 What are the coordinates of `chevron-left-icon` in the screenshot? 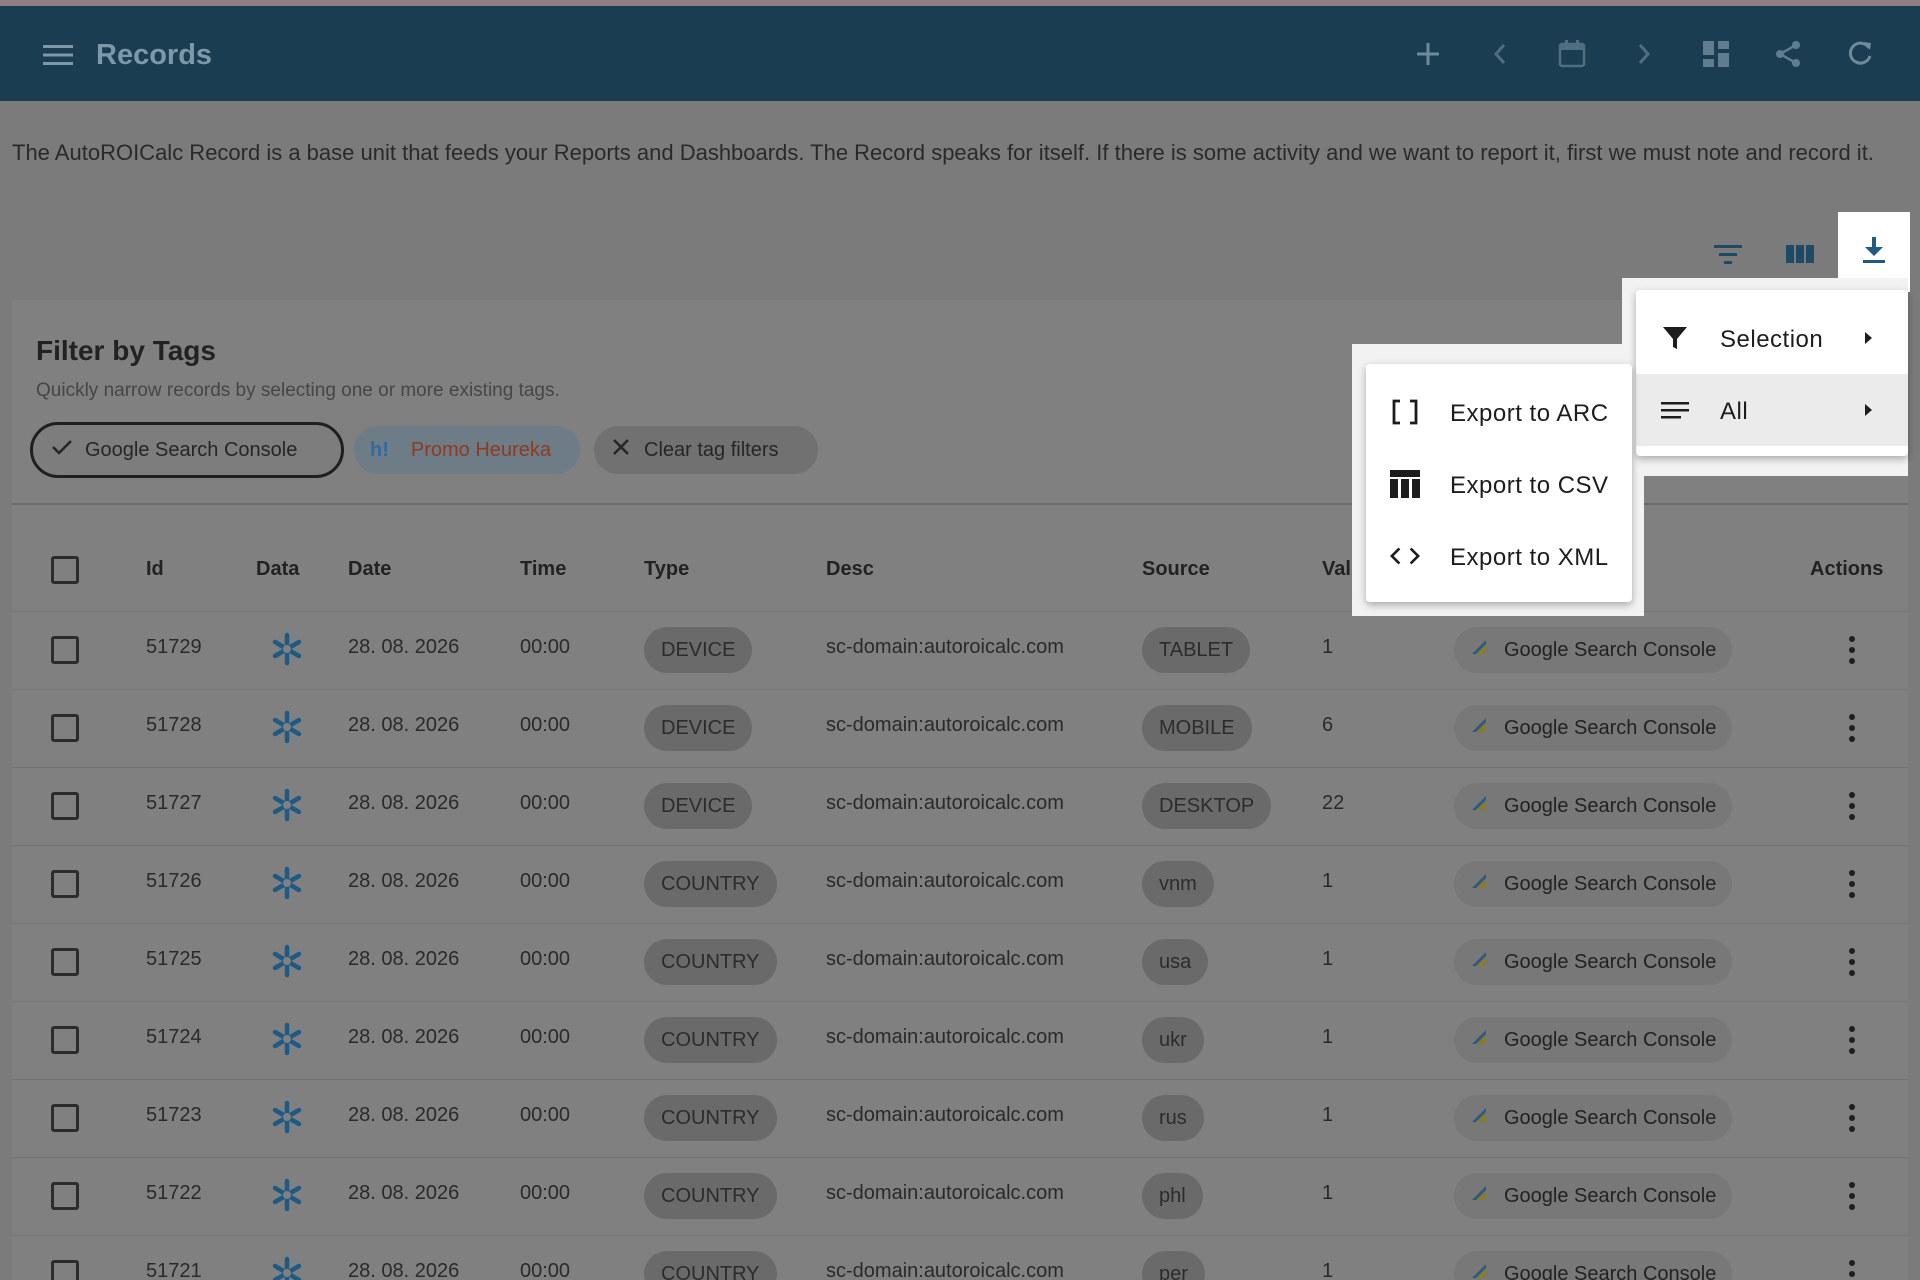 It's located at (1500, 54).